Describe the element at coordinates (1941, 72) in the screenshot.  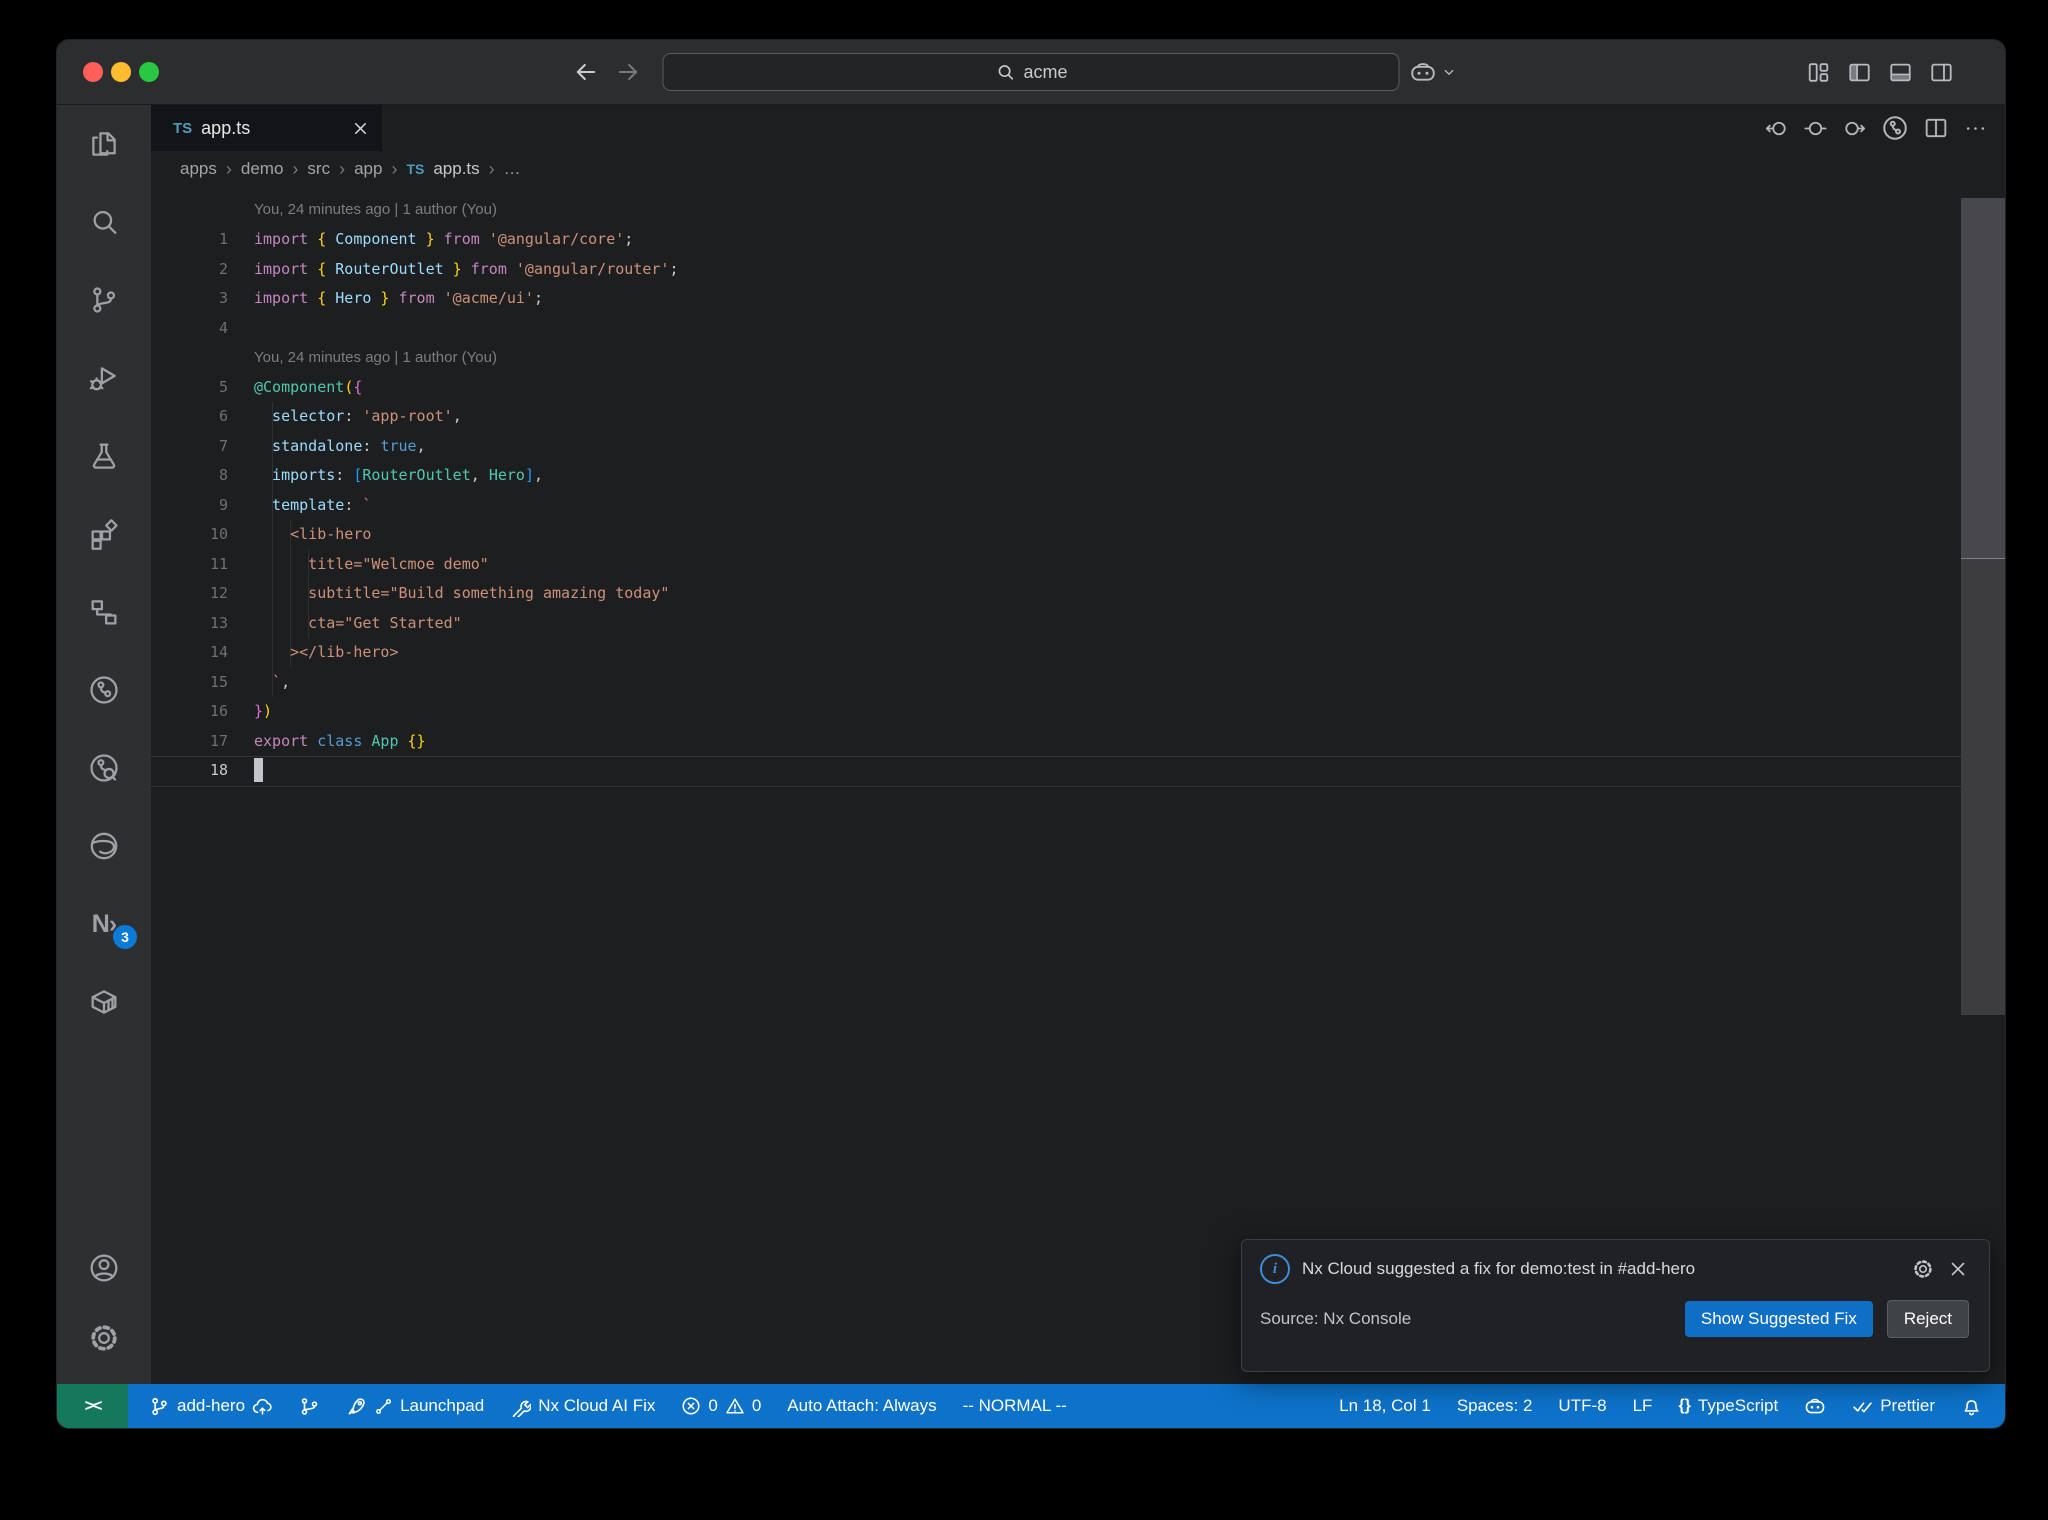
I see `toggle-secondary-sidebar-icon` at that location.